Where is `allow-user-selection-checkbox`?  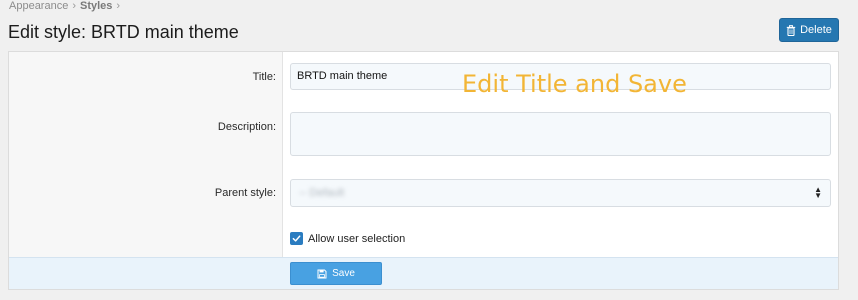 allow-user-selection-checkbox is located at coordinates (296, 238).